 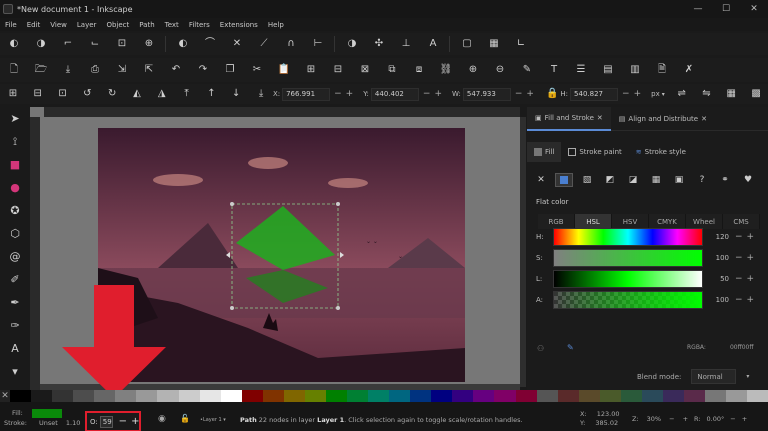 What do you see at coordinates (95, 44) in the screenshot?
I see `snap-bbox-corner-icon: ⌙` at bounding box center [95, 44].